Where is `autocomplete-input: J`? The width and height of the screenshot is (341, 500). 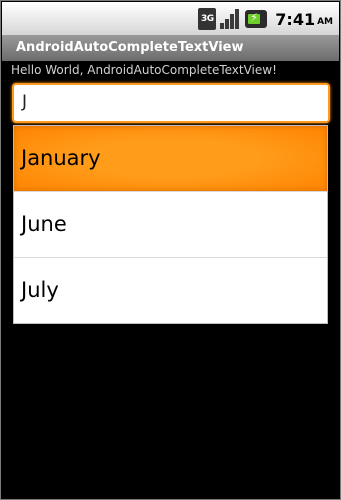 autocomplete-input: J is located at coordinates (171, 103).